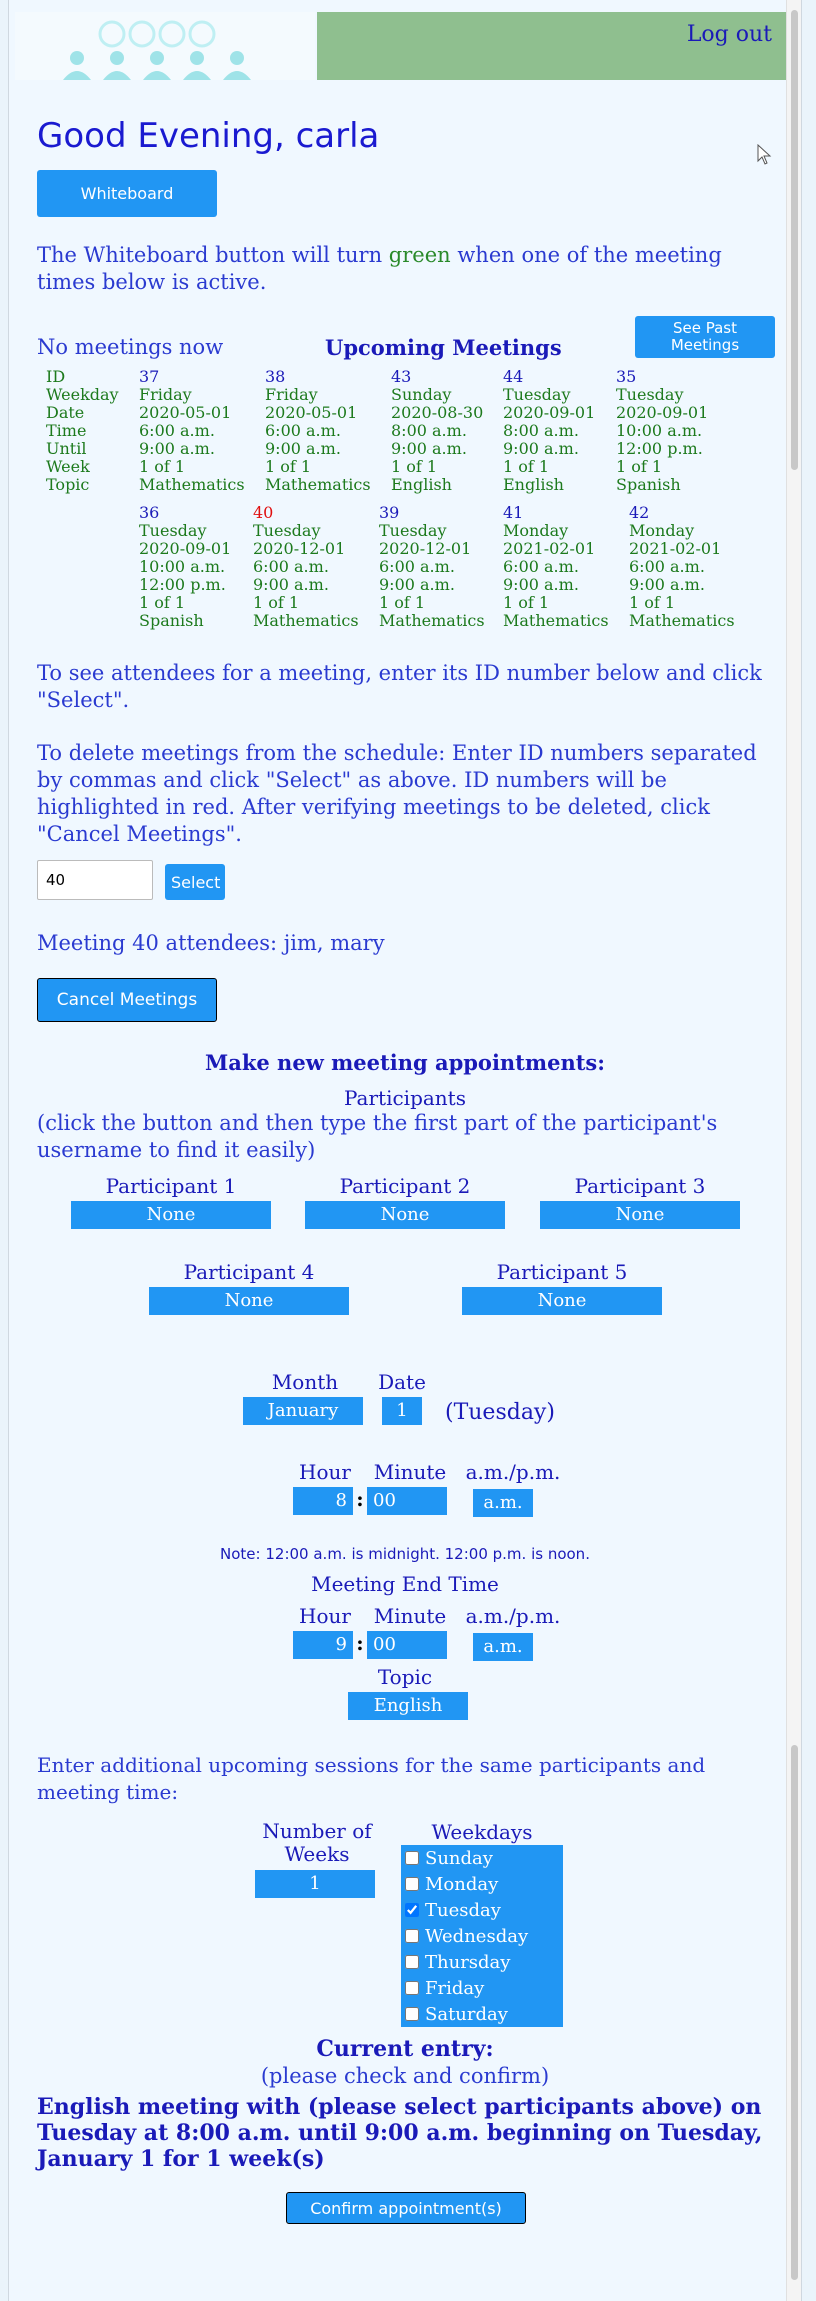 This screenshot has width=816, height=2301. What do you see at coordinates (437, 412) in the screenshot?
I see `meeting-date: 2020-08-30` at bounding box center [437, 412].